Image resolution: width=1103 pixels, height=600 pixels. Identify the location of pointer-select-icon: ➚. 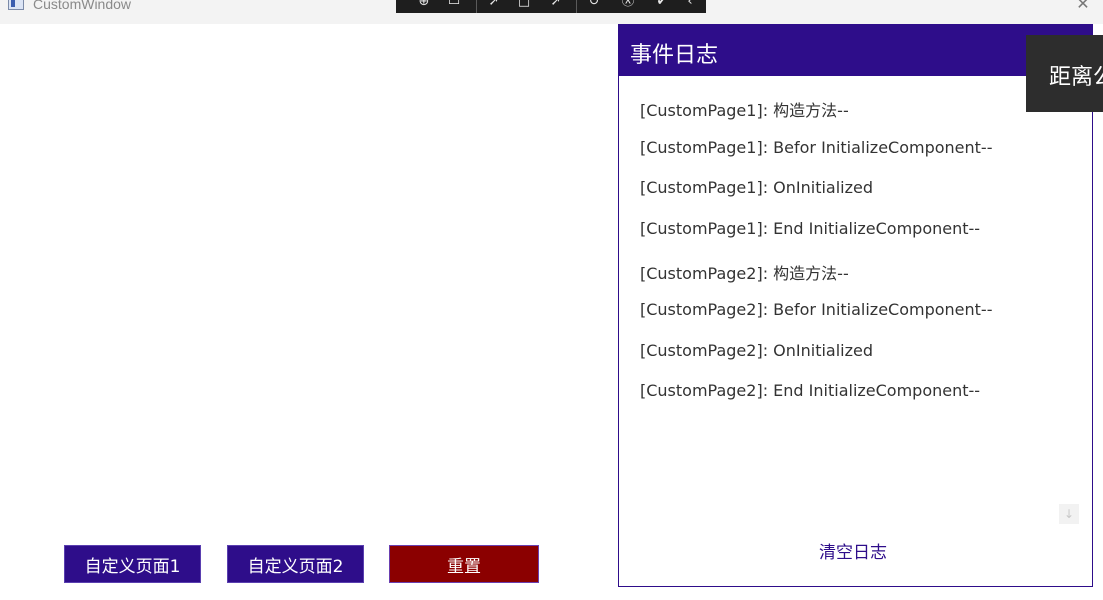
(556, 5).